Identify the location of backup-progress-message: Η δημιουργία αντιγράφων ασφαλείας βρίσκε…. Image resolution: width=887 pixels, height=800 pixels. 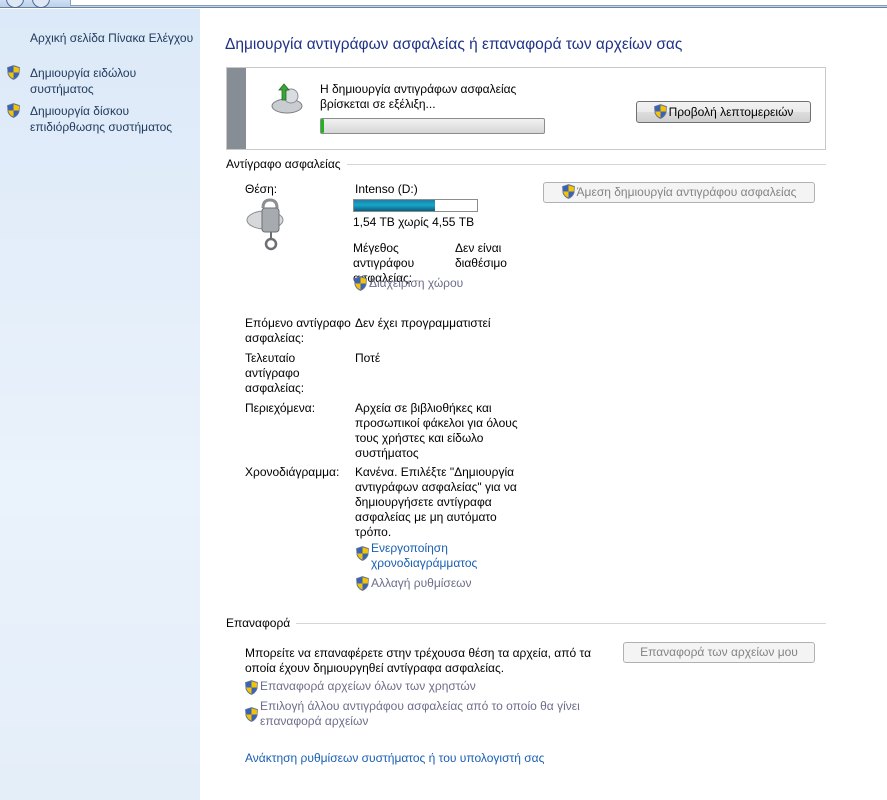
(418, 96).